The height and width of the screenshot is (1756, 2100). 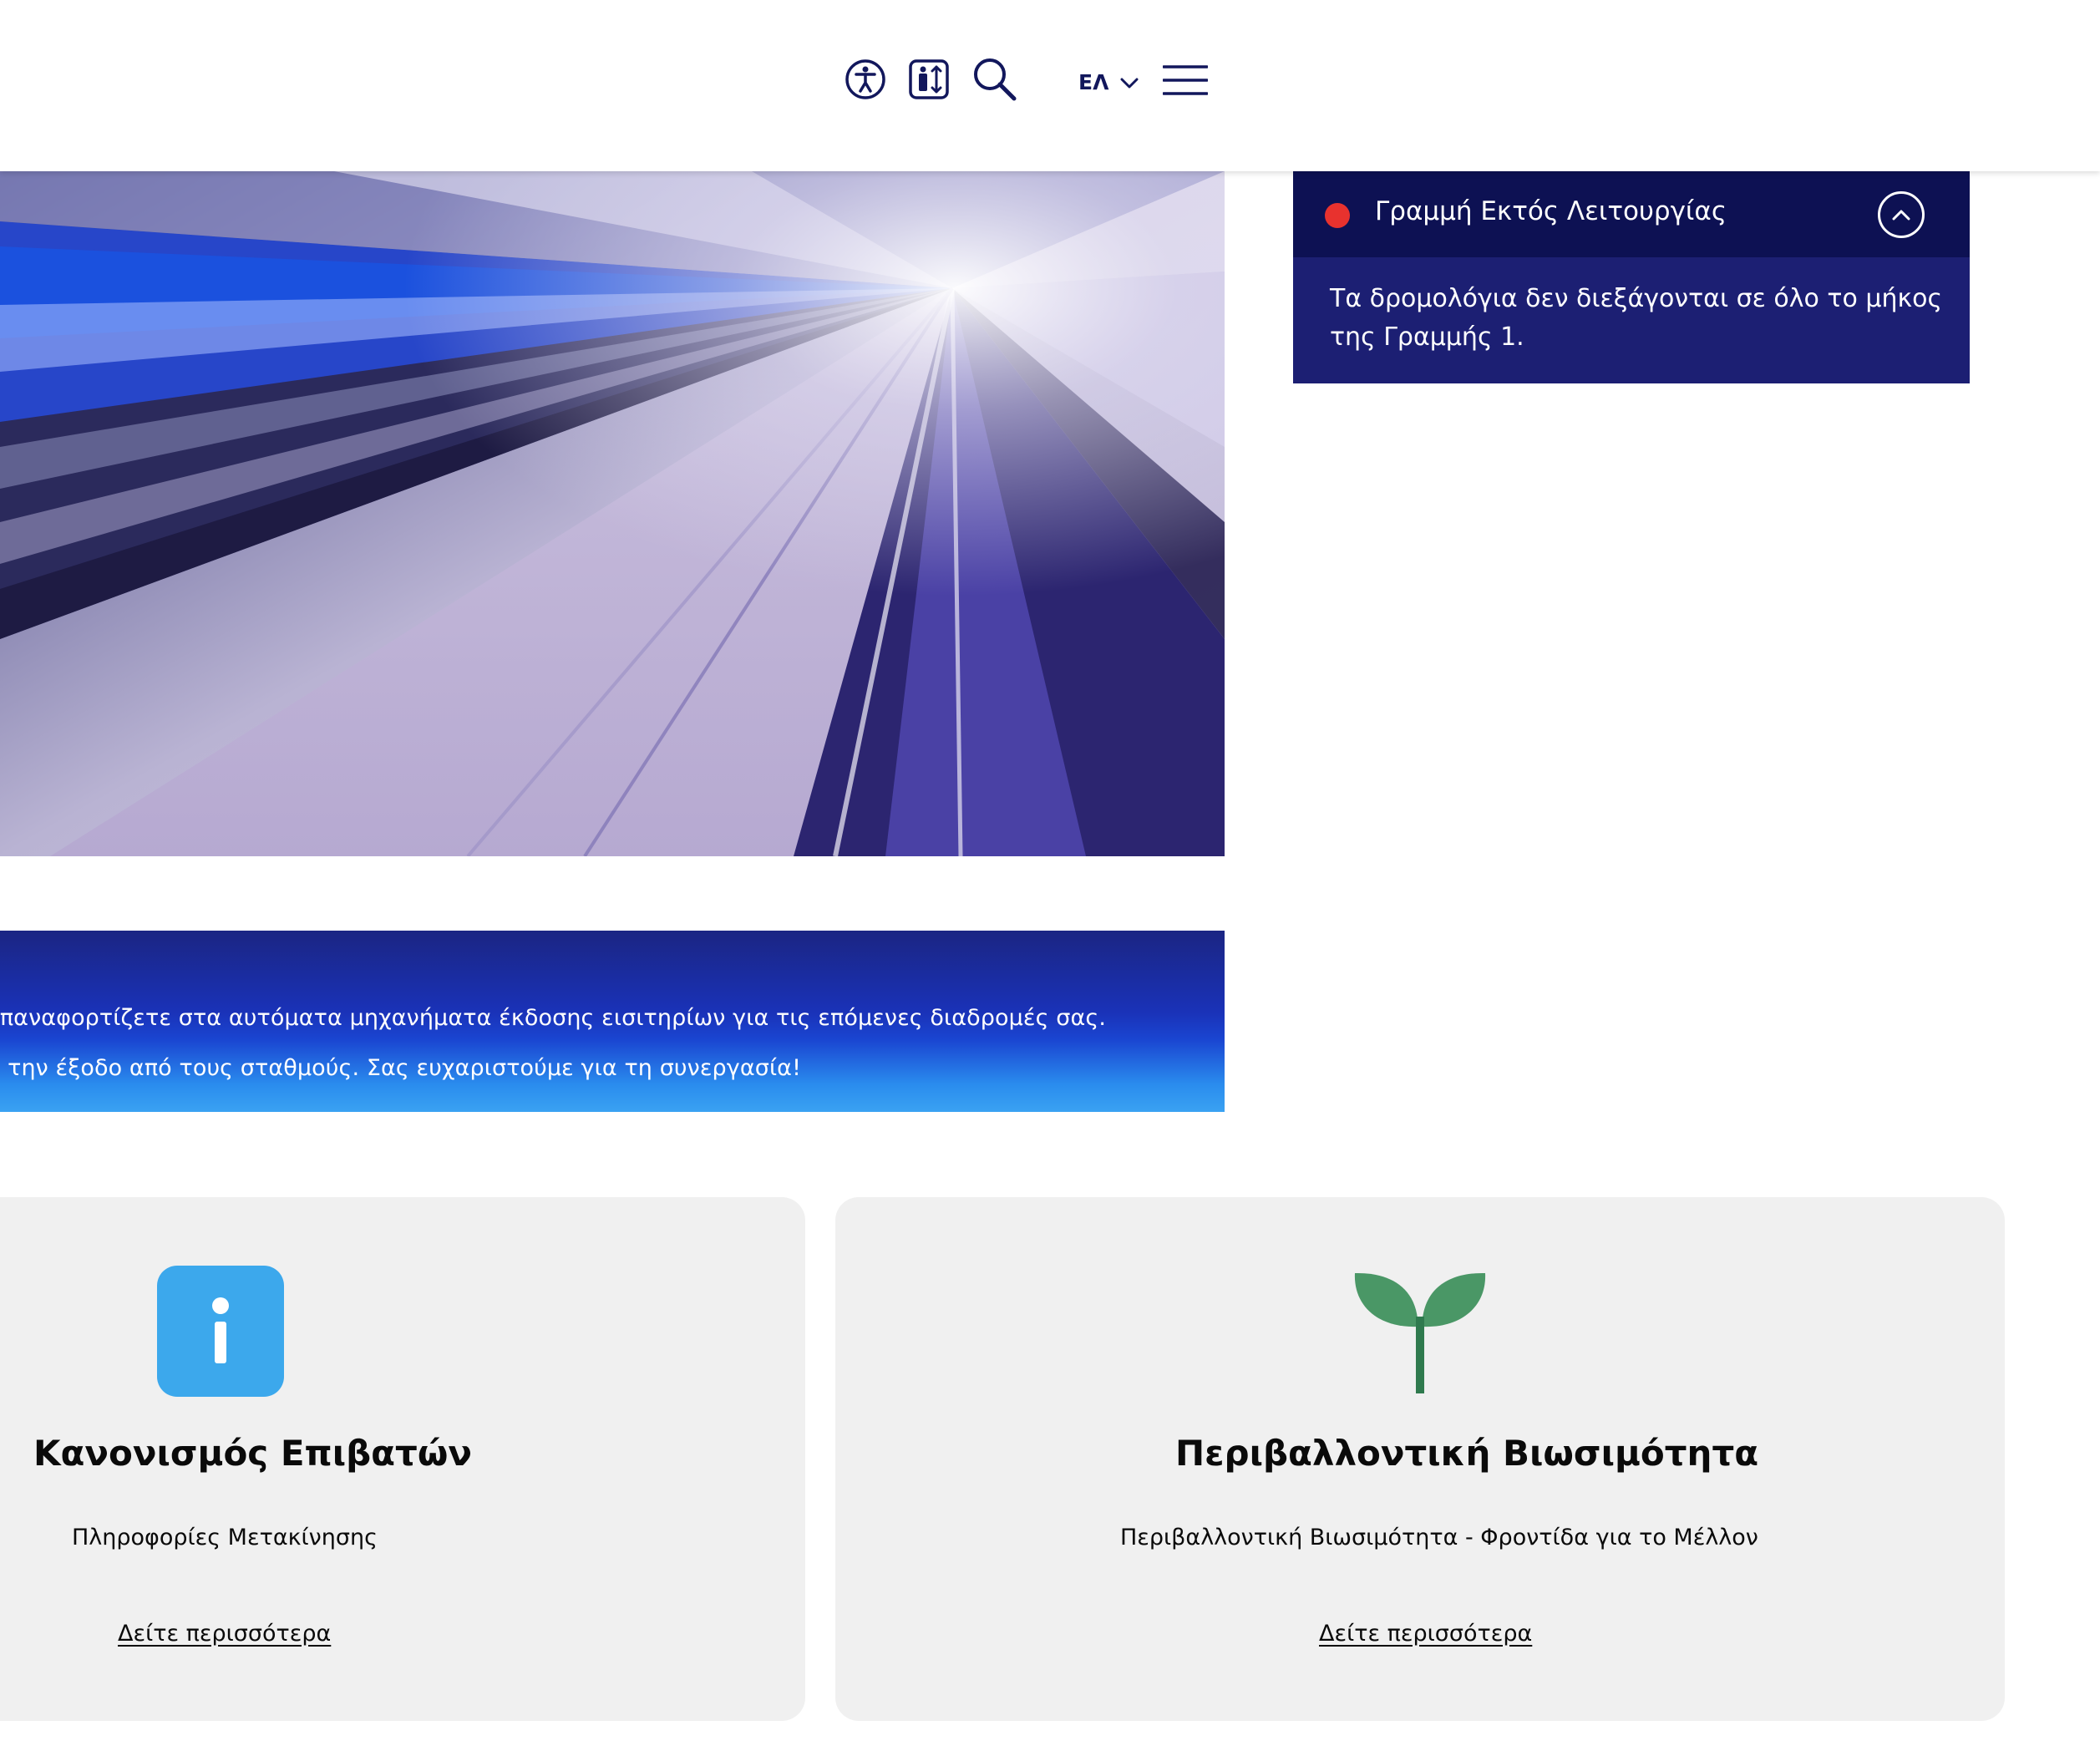 What do you see at coordinates (1129, 82) in the screenshot?
I see `chevron-down-icon` at bounding box center [1129, 82].